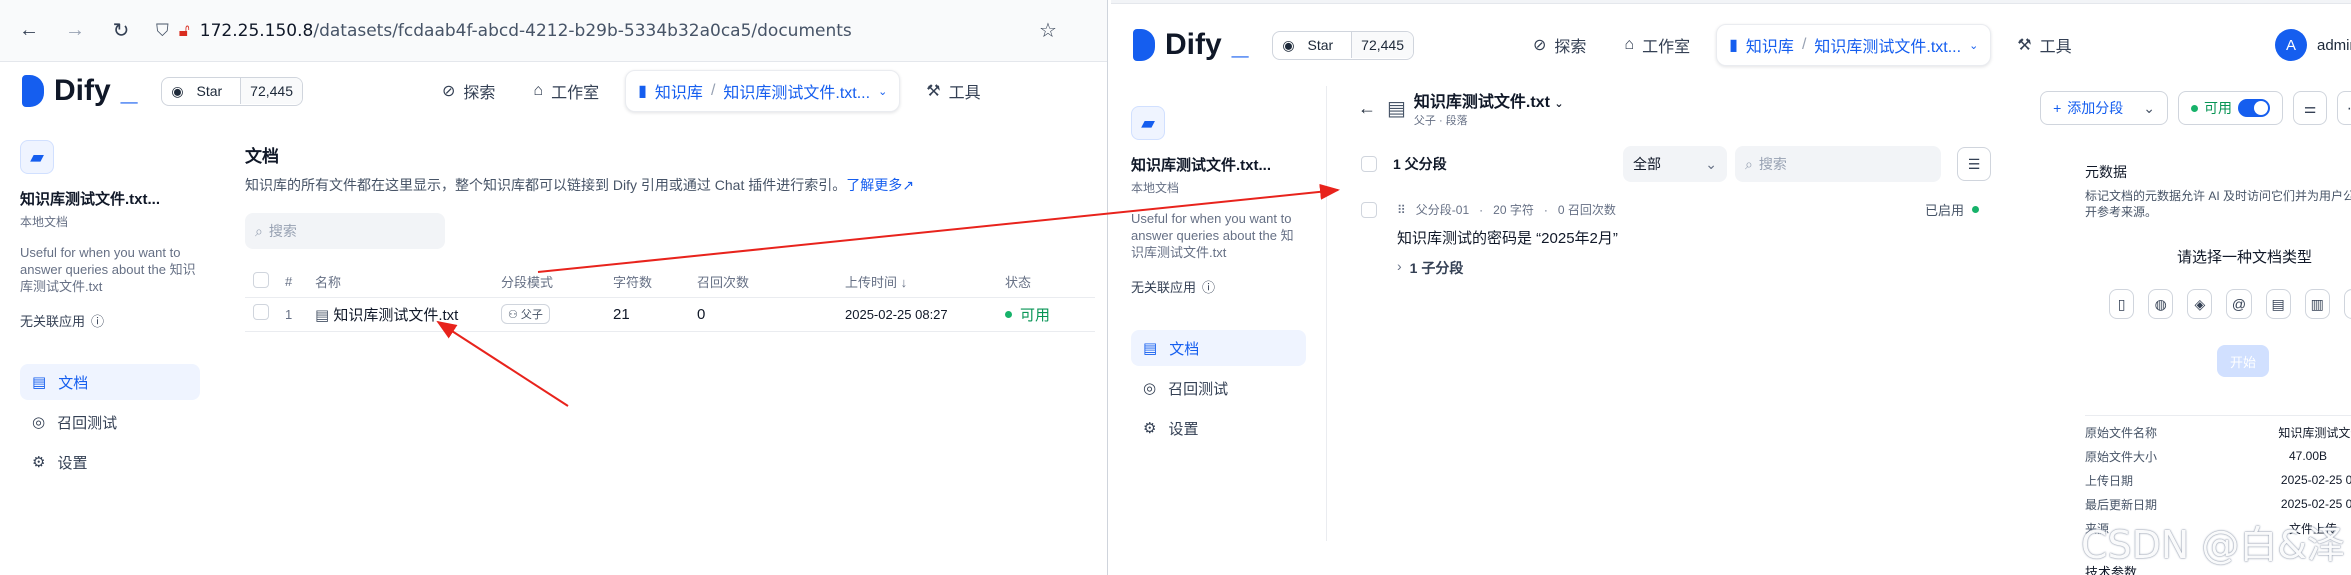 This screenshot has height=575, width=2351. Describe the element at coordinates (2347, 304) in the screenshot. I see `chat-type-icon: ◌` at that location.